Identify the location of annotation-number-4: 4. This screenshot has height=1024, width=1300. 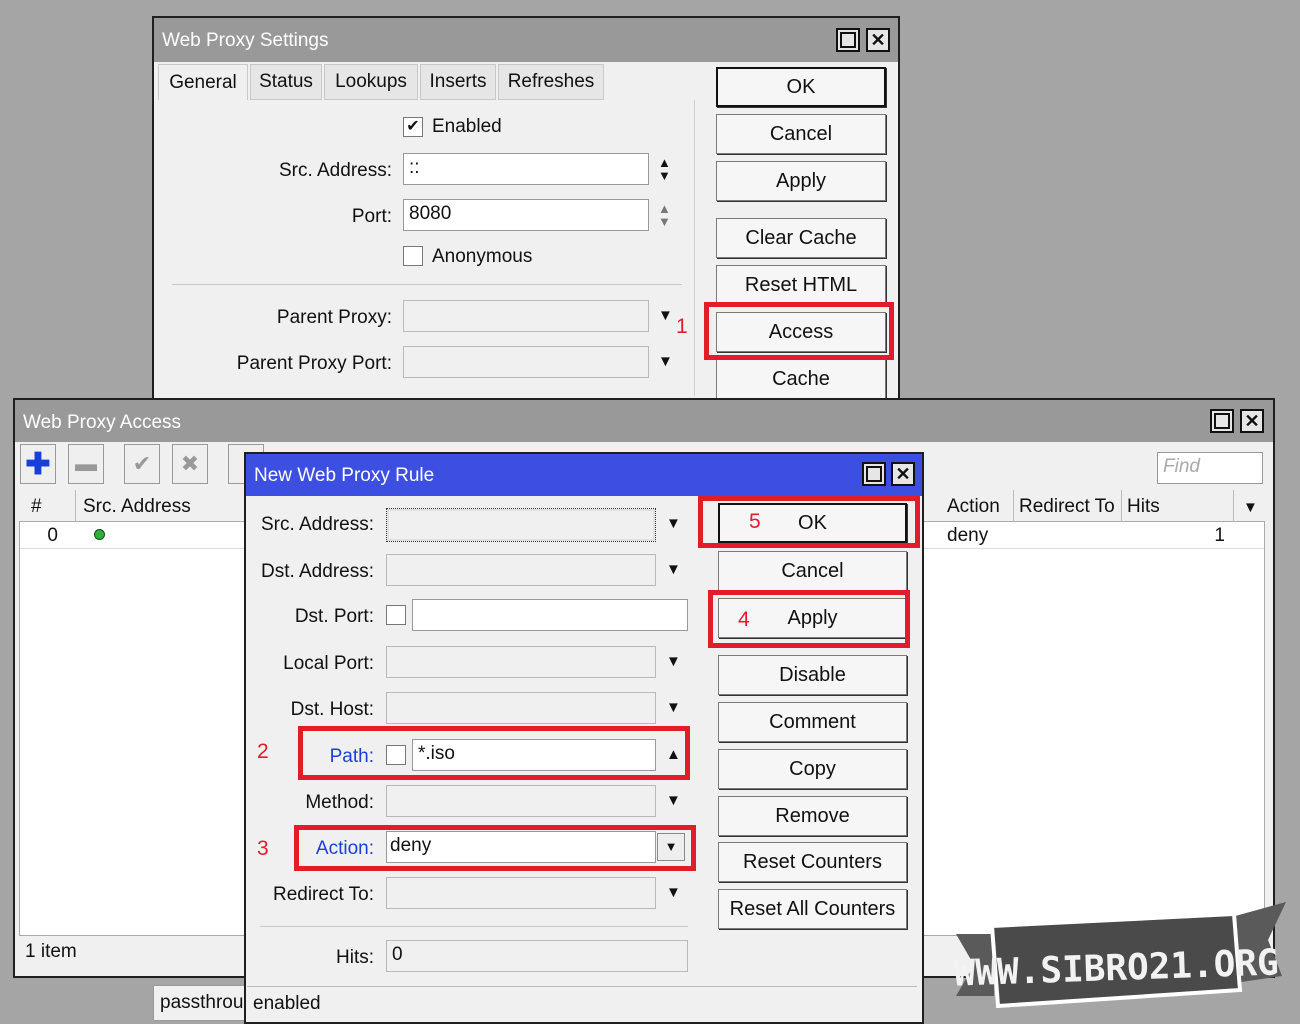
(744, 619).